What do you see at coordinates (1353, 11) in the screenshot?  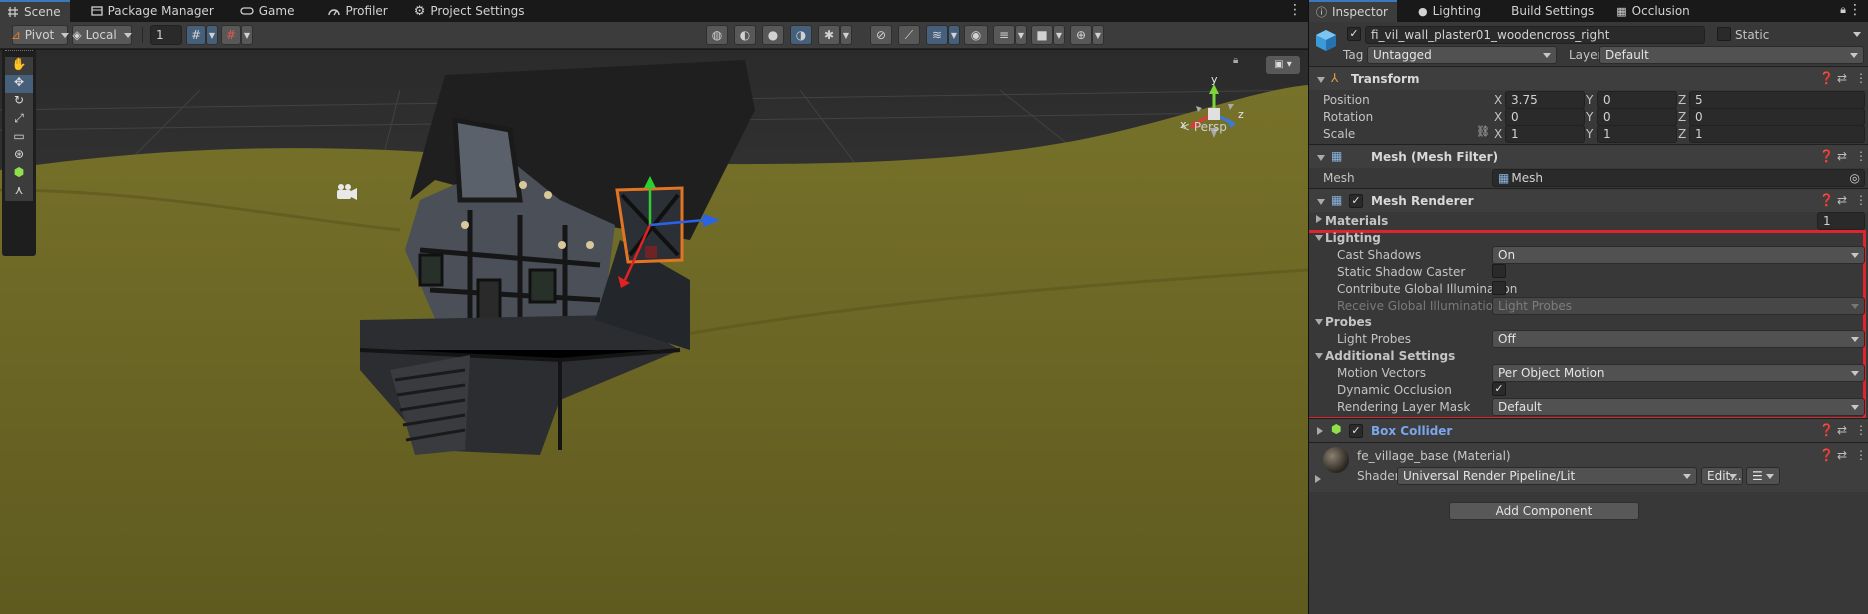 I see `tab-inspector: ⓘ Inspector` at bounding box center [1353, 11].